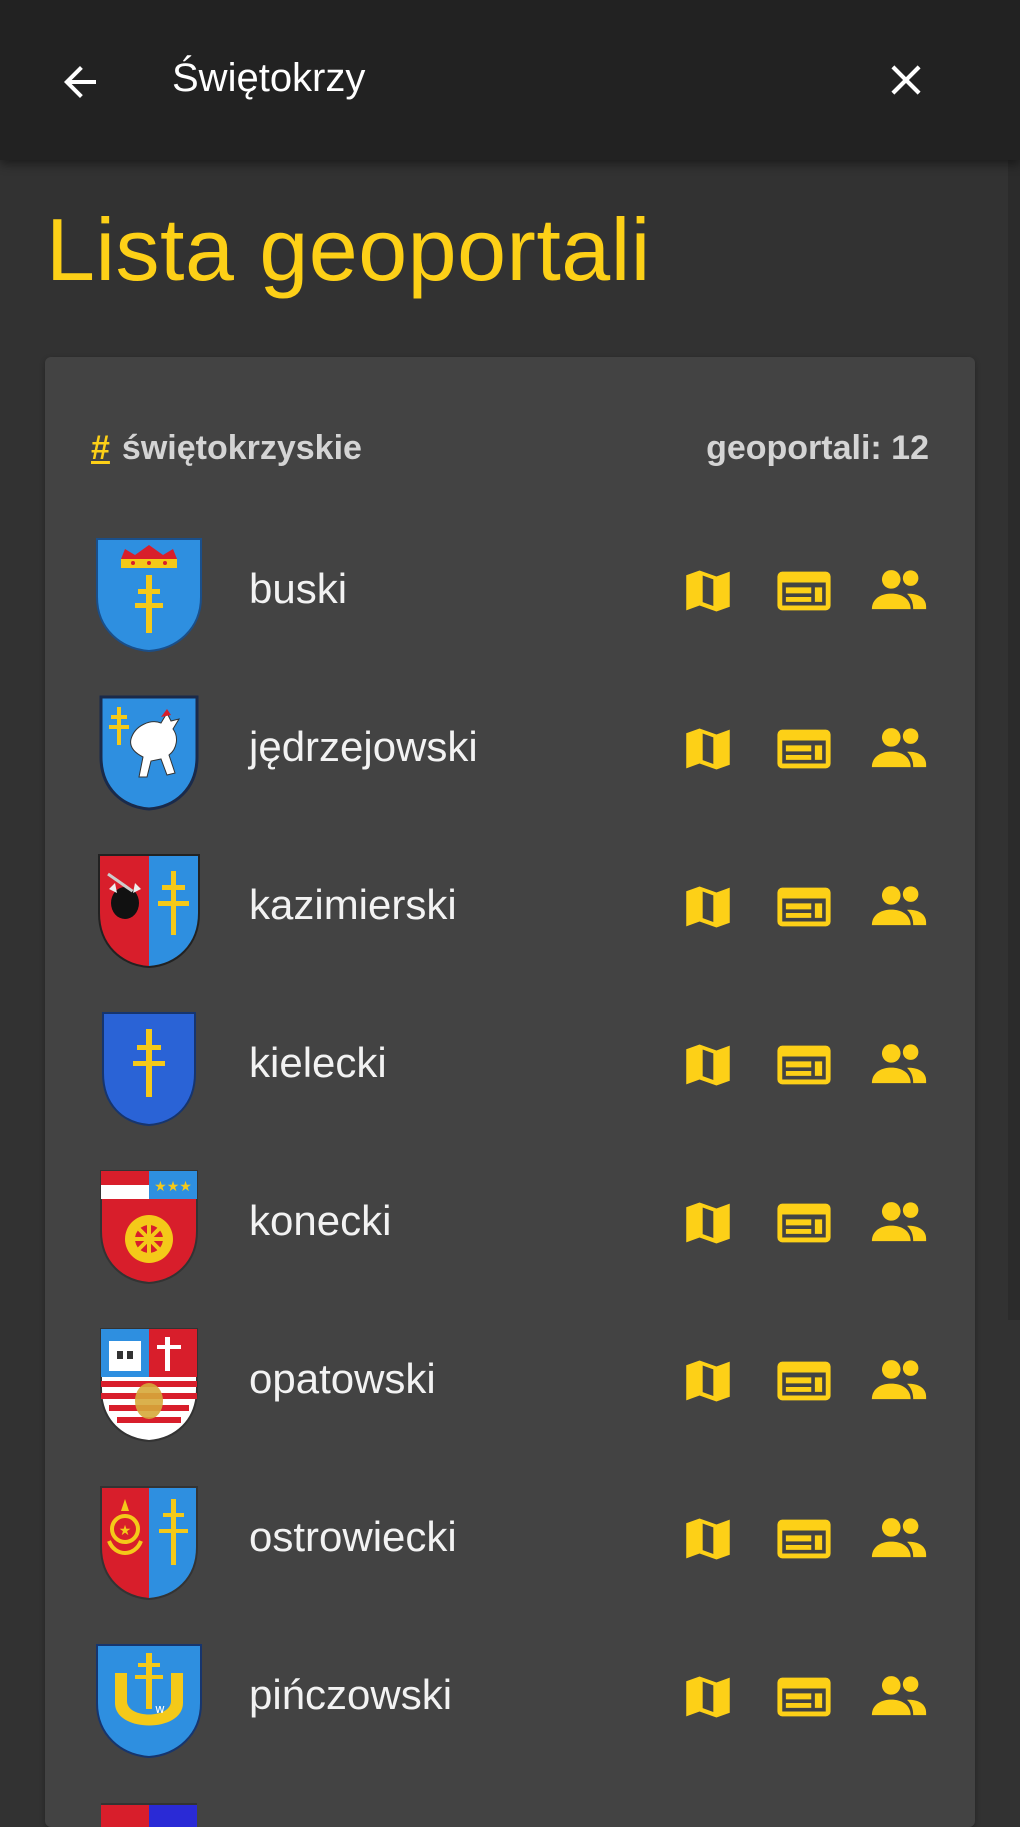  I want to click on arrow-left-icon, so click(80, 82).